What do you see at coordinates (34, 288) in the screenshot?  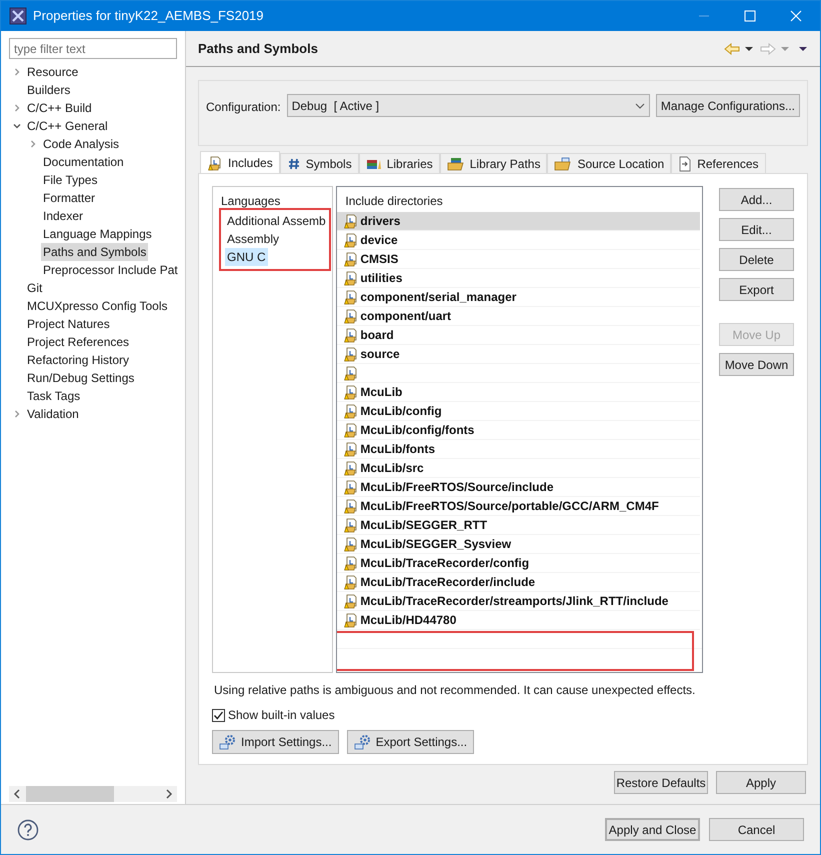 I see `tree-item: Git` at bounding box center [34, 288].